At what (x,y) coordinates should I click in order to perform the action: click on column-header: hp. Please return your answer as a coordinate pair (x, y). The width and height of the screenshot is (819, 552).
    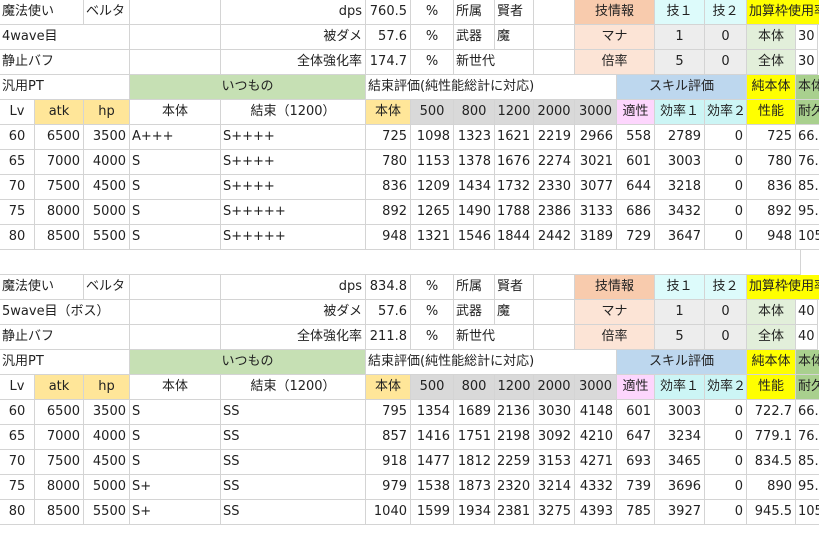
    Looking at the image, I should click on (107, 112).